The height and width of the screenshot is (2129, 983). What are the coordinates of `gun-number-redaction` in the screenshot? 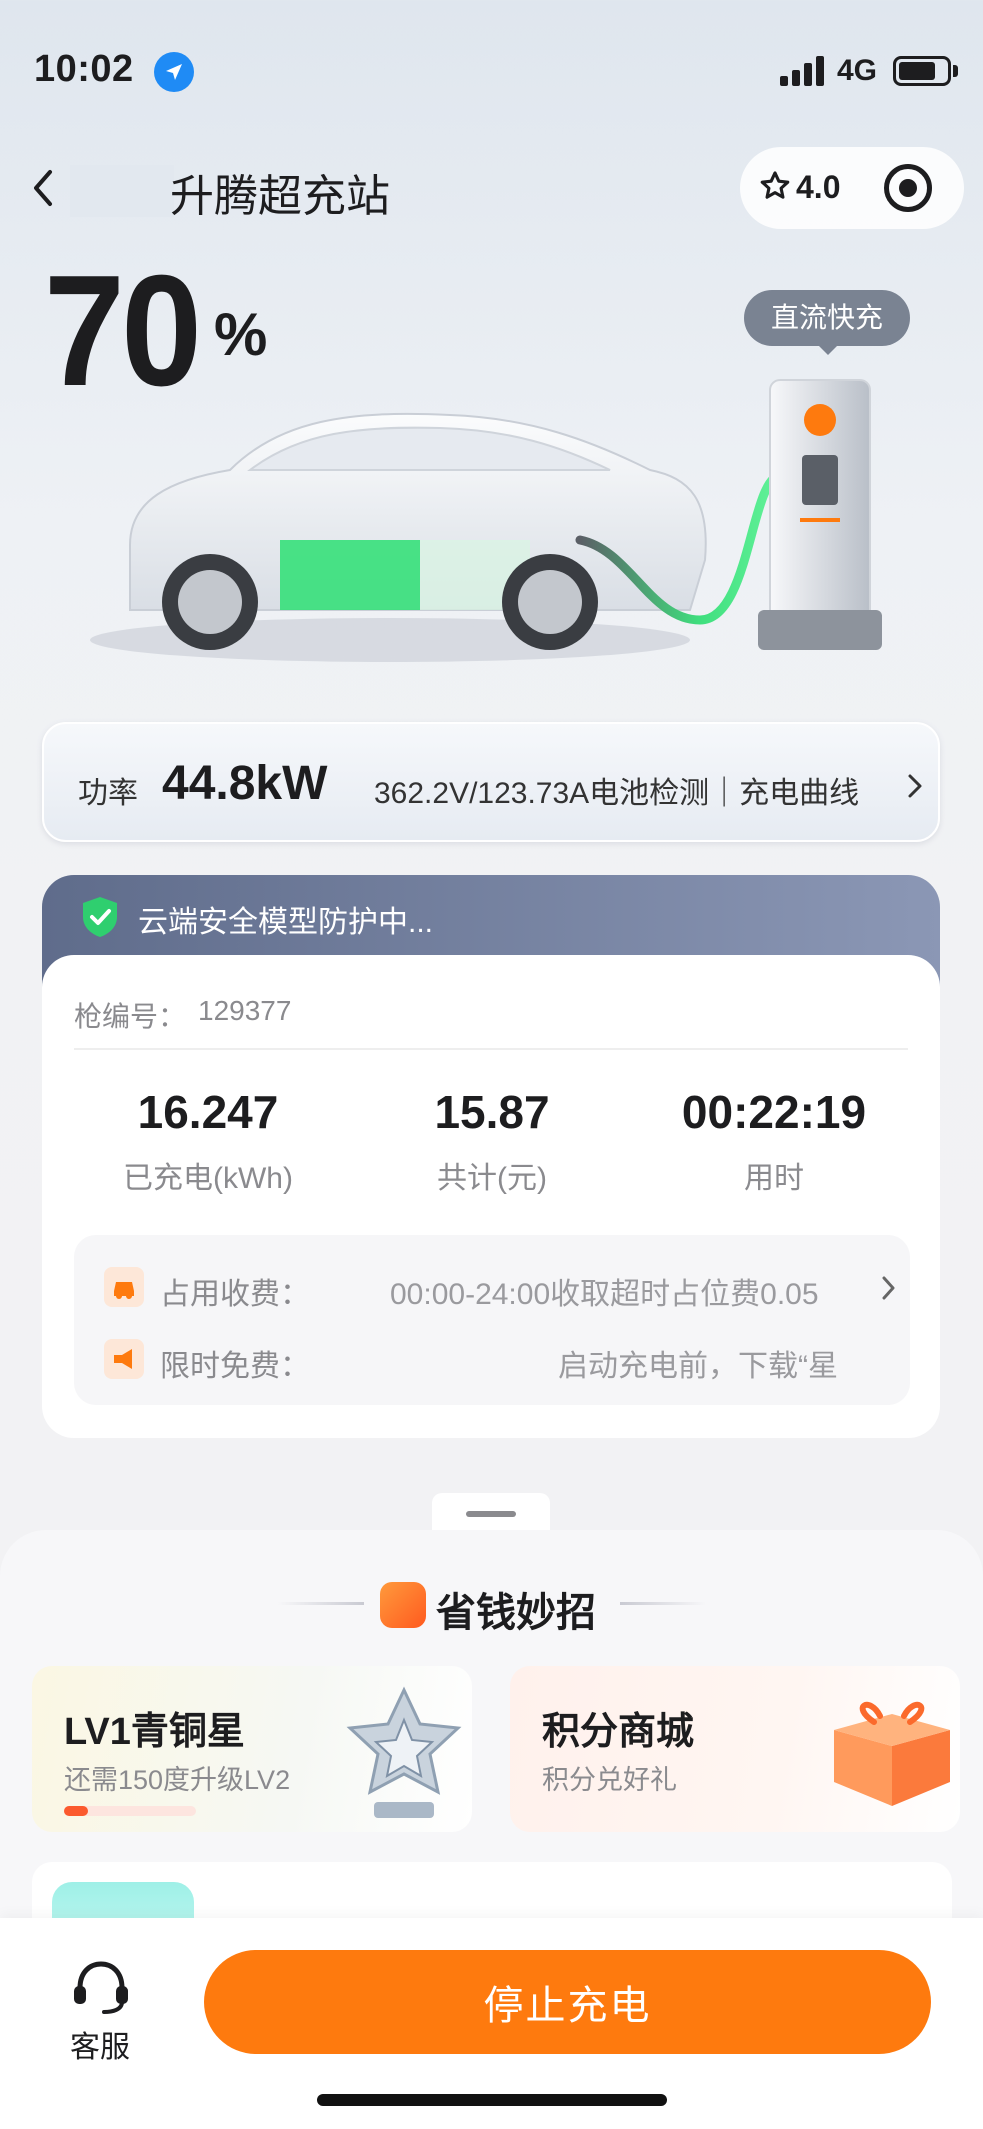 It's located at (365, 1011).